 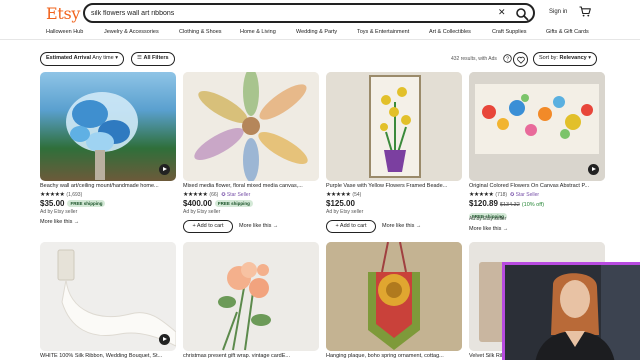 I want to click on review-count: (54), so click(x=357, y=195).